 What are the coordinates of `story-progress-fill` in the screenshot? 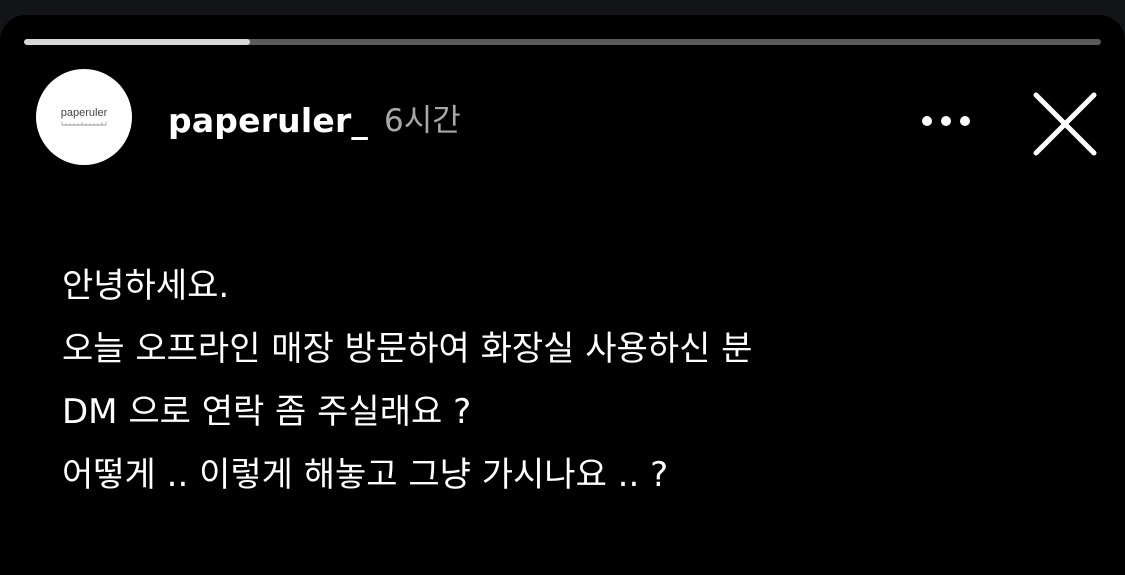 It's located at (137, 42).